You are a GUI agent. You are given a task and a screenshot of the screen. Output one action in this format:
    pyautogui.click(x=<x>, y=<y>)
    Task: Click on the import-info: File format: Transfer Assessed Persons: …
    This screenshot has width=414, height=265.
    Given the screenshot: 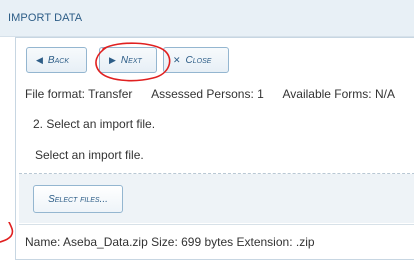 What is the action you would take?
    pyautogui.click(x=210, y=94)
    